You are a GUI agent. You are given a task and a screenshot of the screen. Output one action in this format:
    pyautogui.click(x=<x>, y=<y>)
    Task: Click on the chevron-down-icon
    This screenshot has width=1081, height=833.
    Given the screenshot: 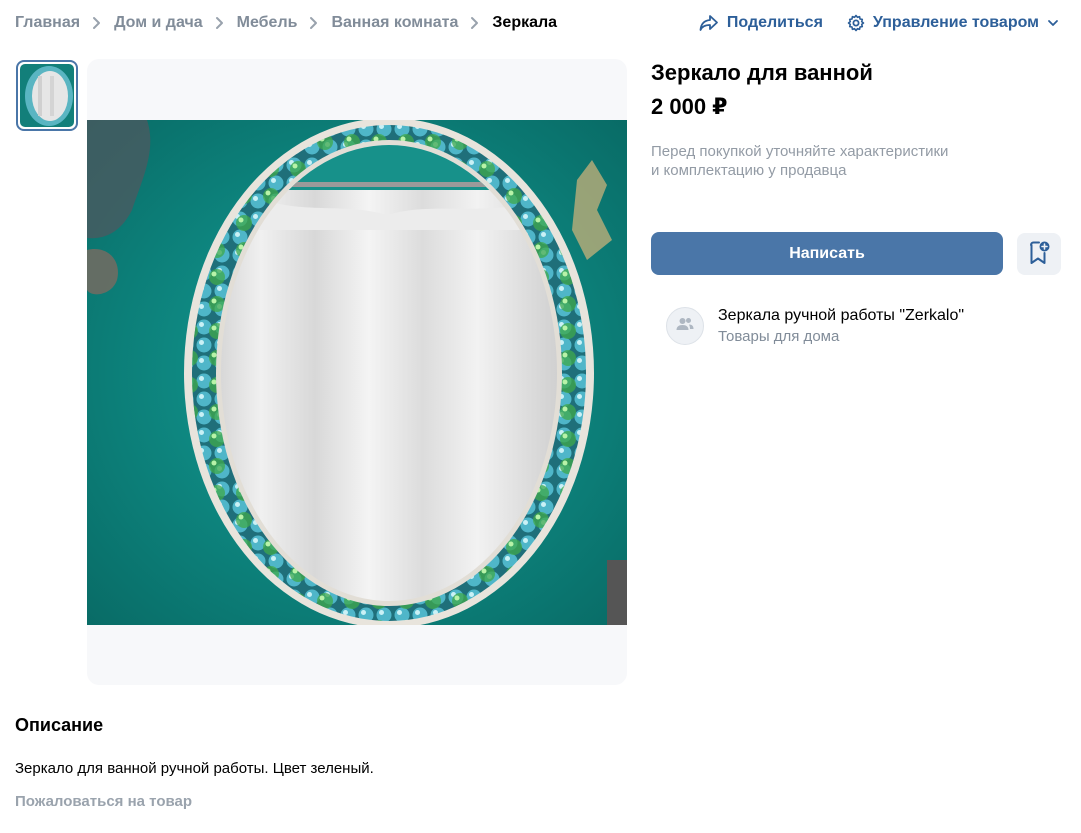 What is the action you would take?
    pyautogui.click(x=1053, y=23)
    